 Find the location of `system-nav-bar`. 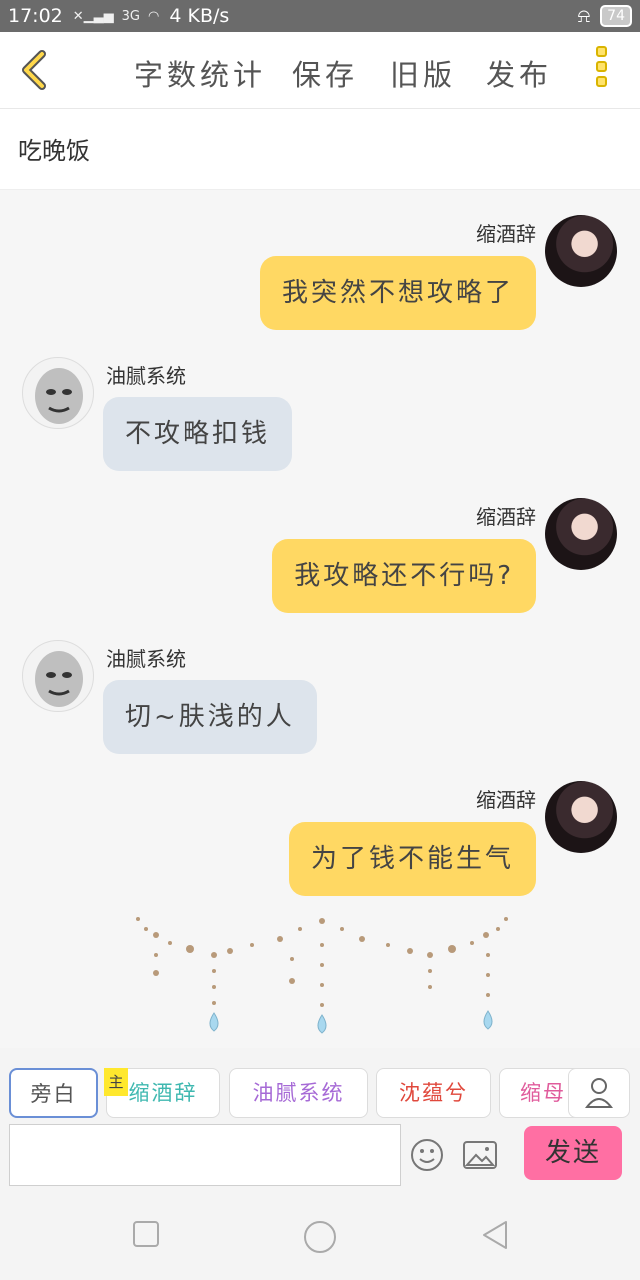

system-nav-bar is located at coordinates (320, 1238).